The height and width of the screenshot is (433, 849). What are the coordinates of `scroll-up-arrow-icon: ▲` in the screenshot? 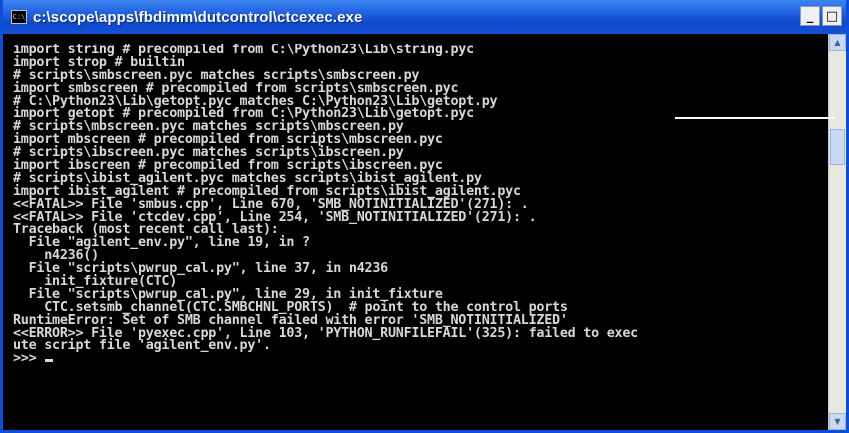 It's located at (837, 42).